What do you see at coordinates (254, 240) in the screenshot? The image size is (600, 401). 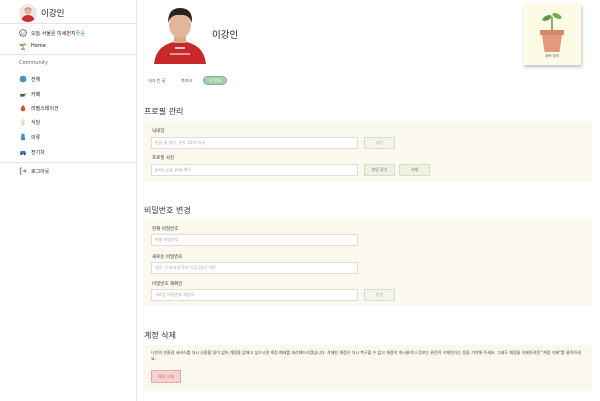 I see `current-password-input: 현재 비밀번호` at bounding box center [254, 240].